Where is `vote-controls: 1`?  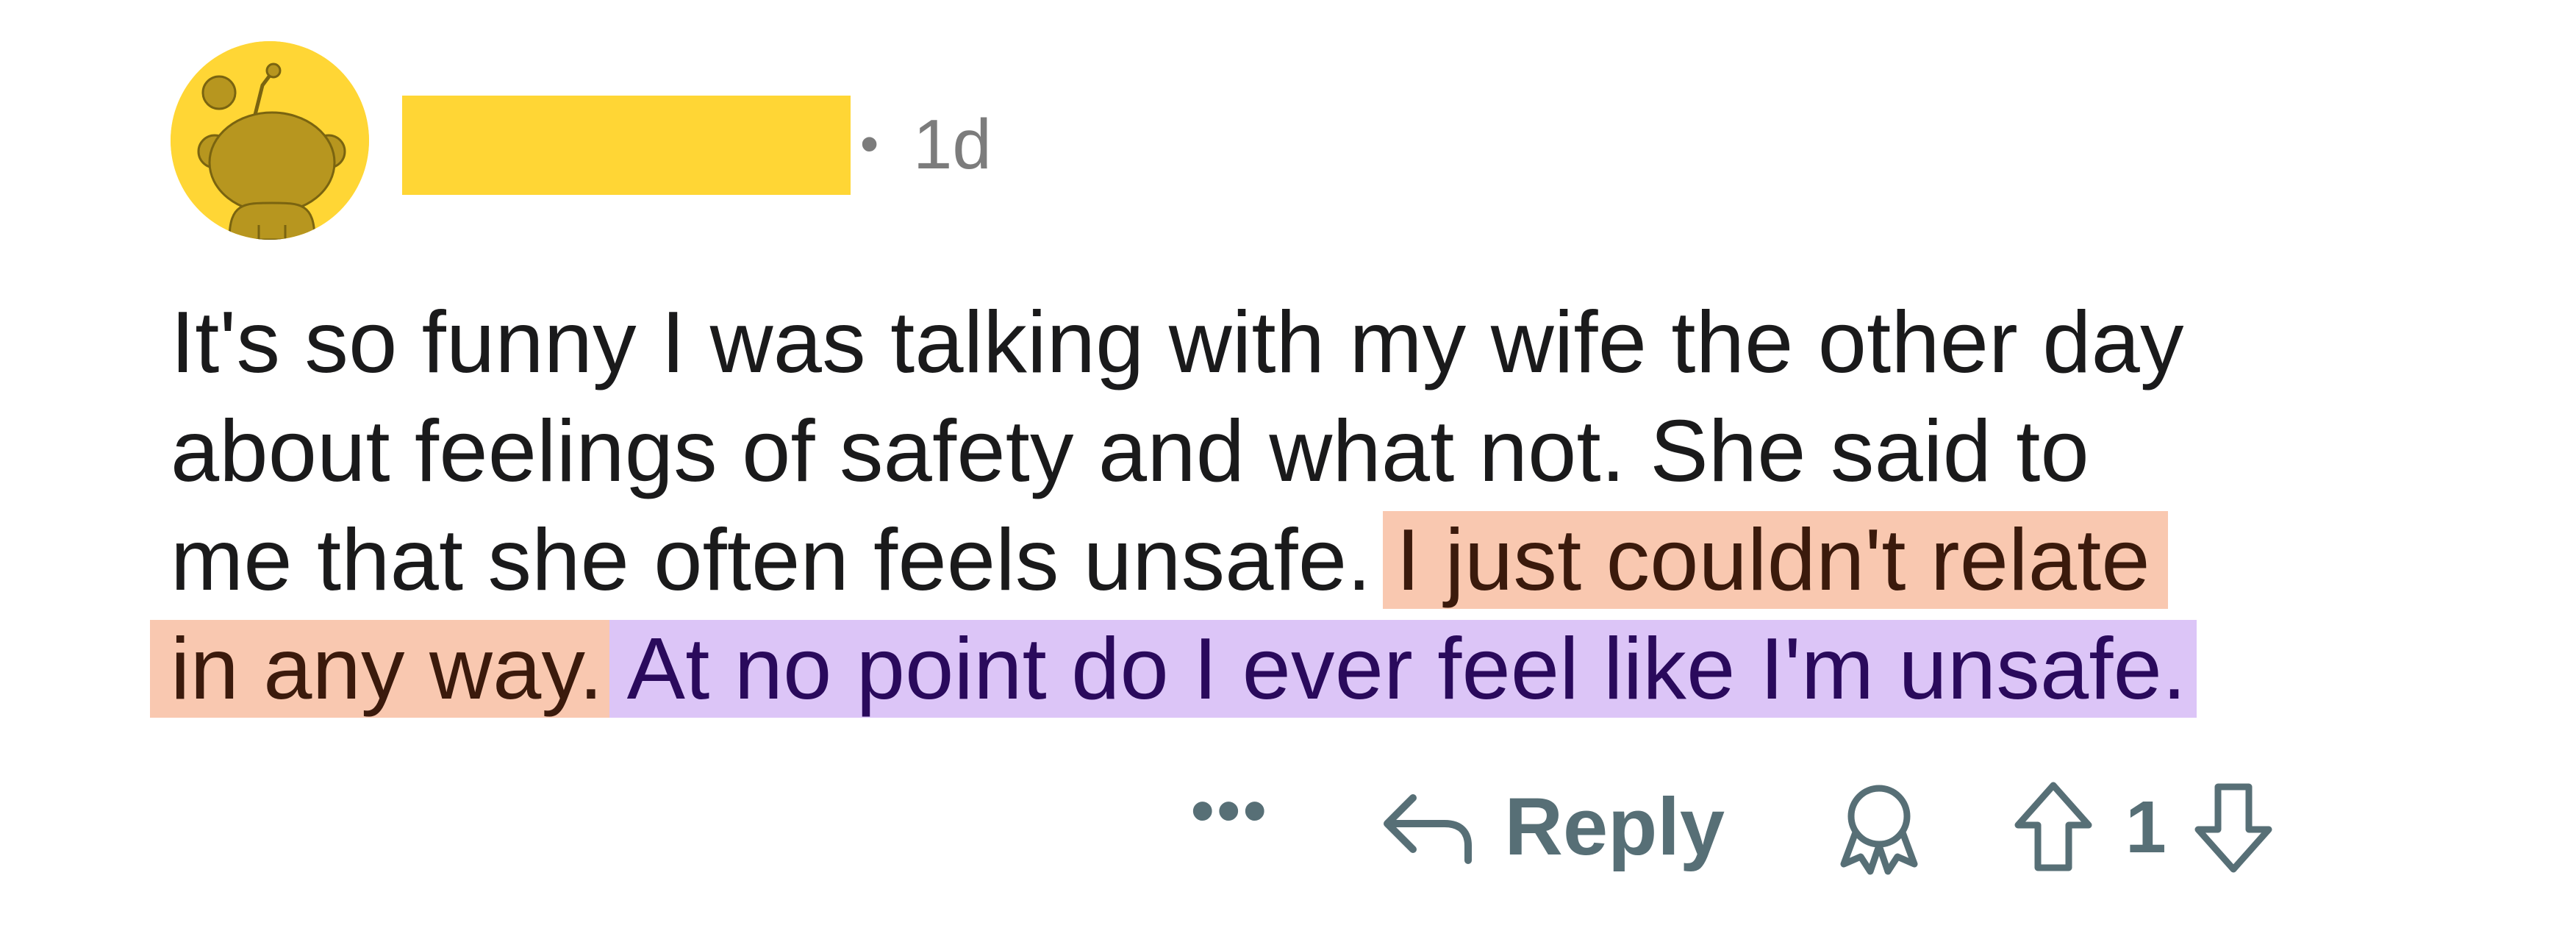
vote-controls: 1 is located at coordinates (2143, 827).